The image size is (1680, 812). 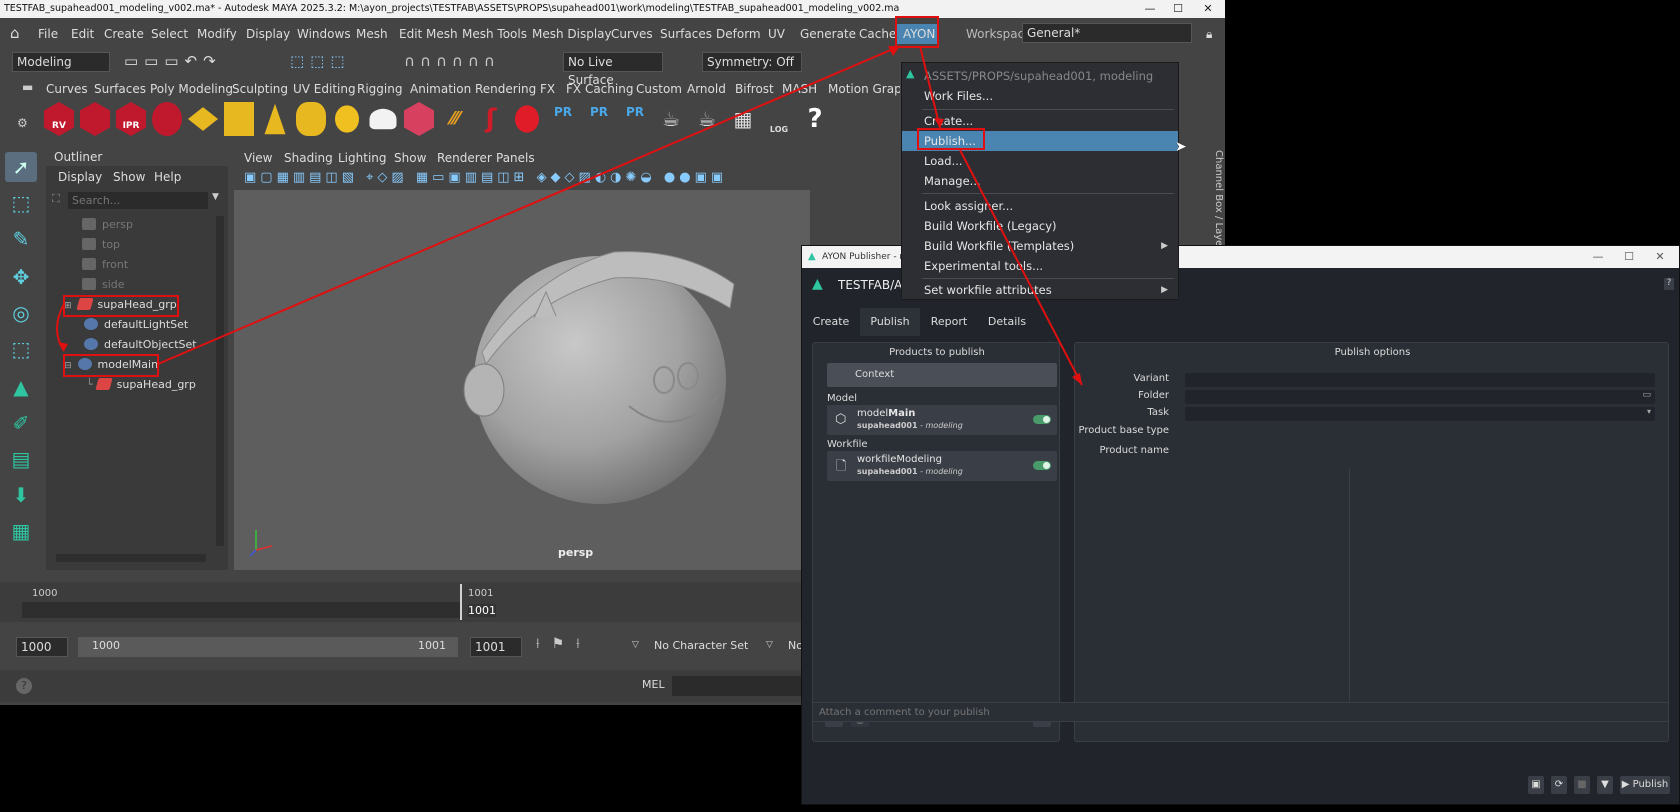 What do you see at coordinates (59, 119) in the screenshot?
I see `render-view-icon: RV` at bounding box center [59, 119].